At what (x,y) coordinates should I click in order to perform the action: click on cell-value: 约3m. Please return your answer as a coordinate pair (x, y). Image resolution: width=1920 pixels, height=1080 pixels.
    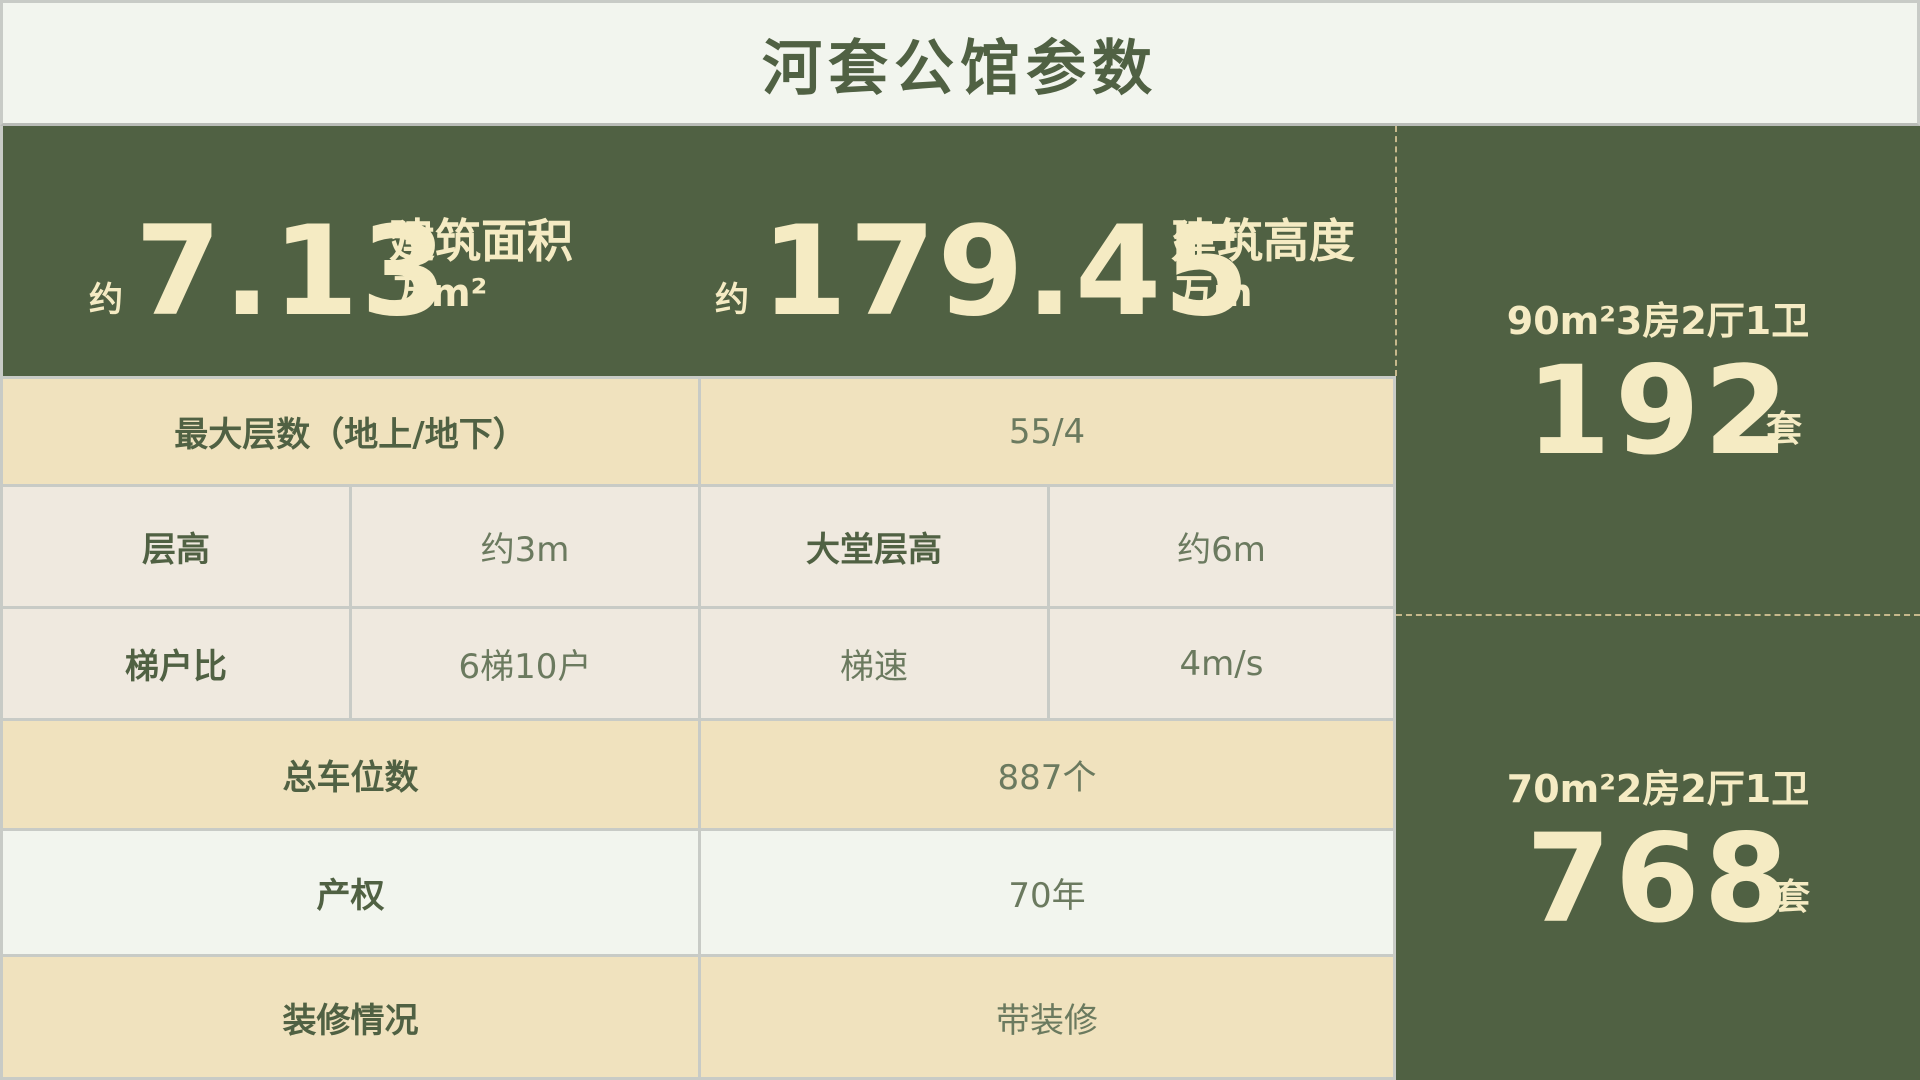
    Looking at the image, I should click on (523, 548).